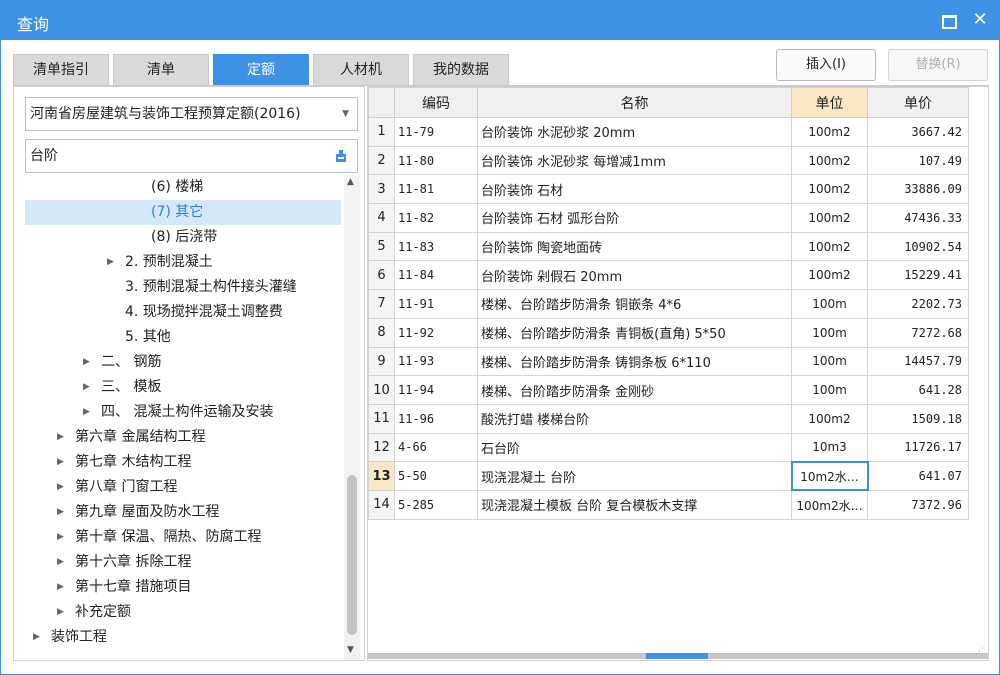 The width and height of the screenshot is (1000, 675). Describe the element at coordinates (183, 287) in the screenshot. I see `tree-node: 3. 预制混凝土构件接头灌缝` at that location.